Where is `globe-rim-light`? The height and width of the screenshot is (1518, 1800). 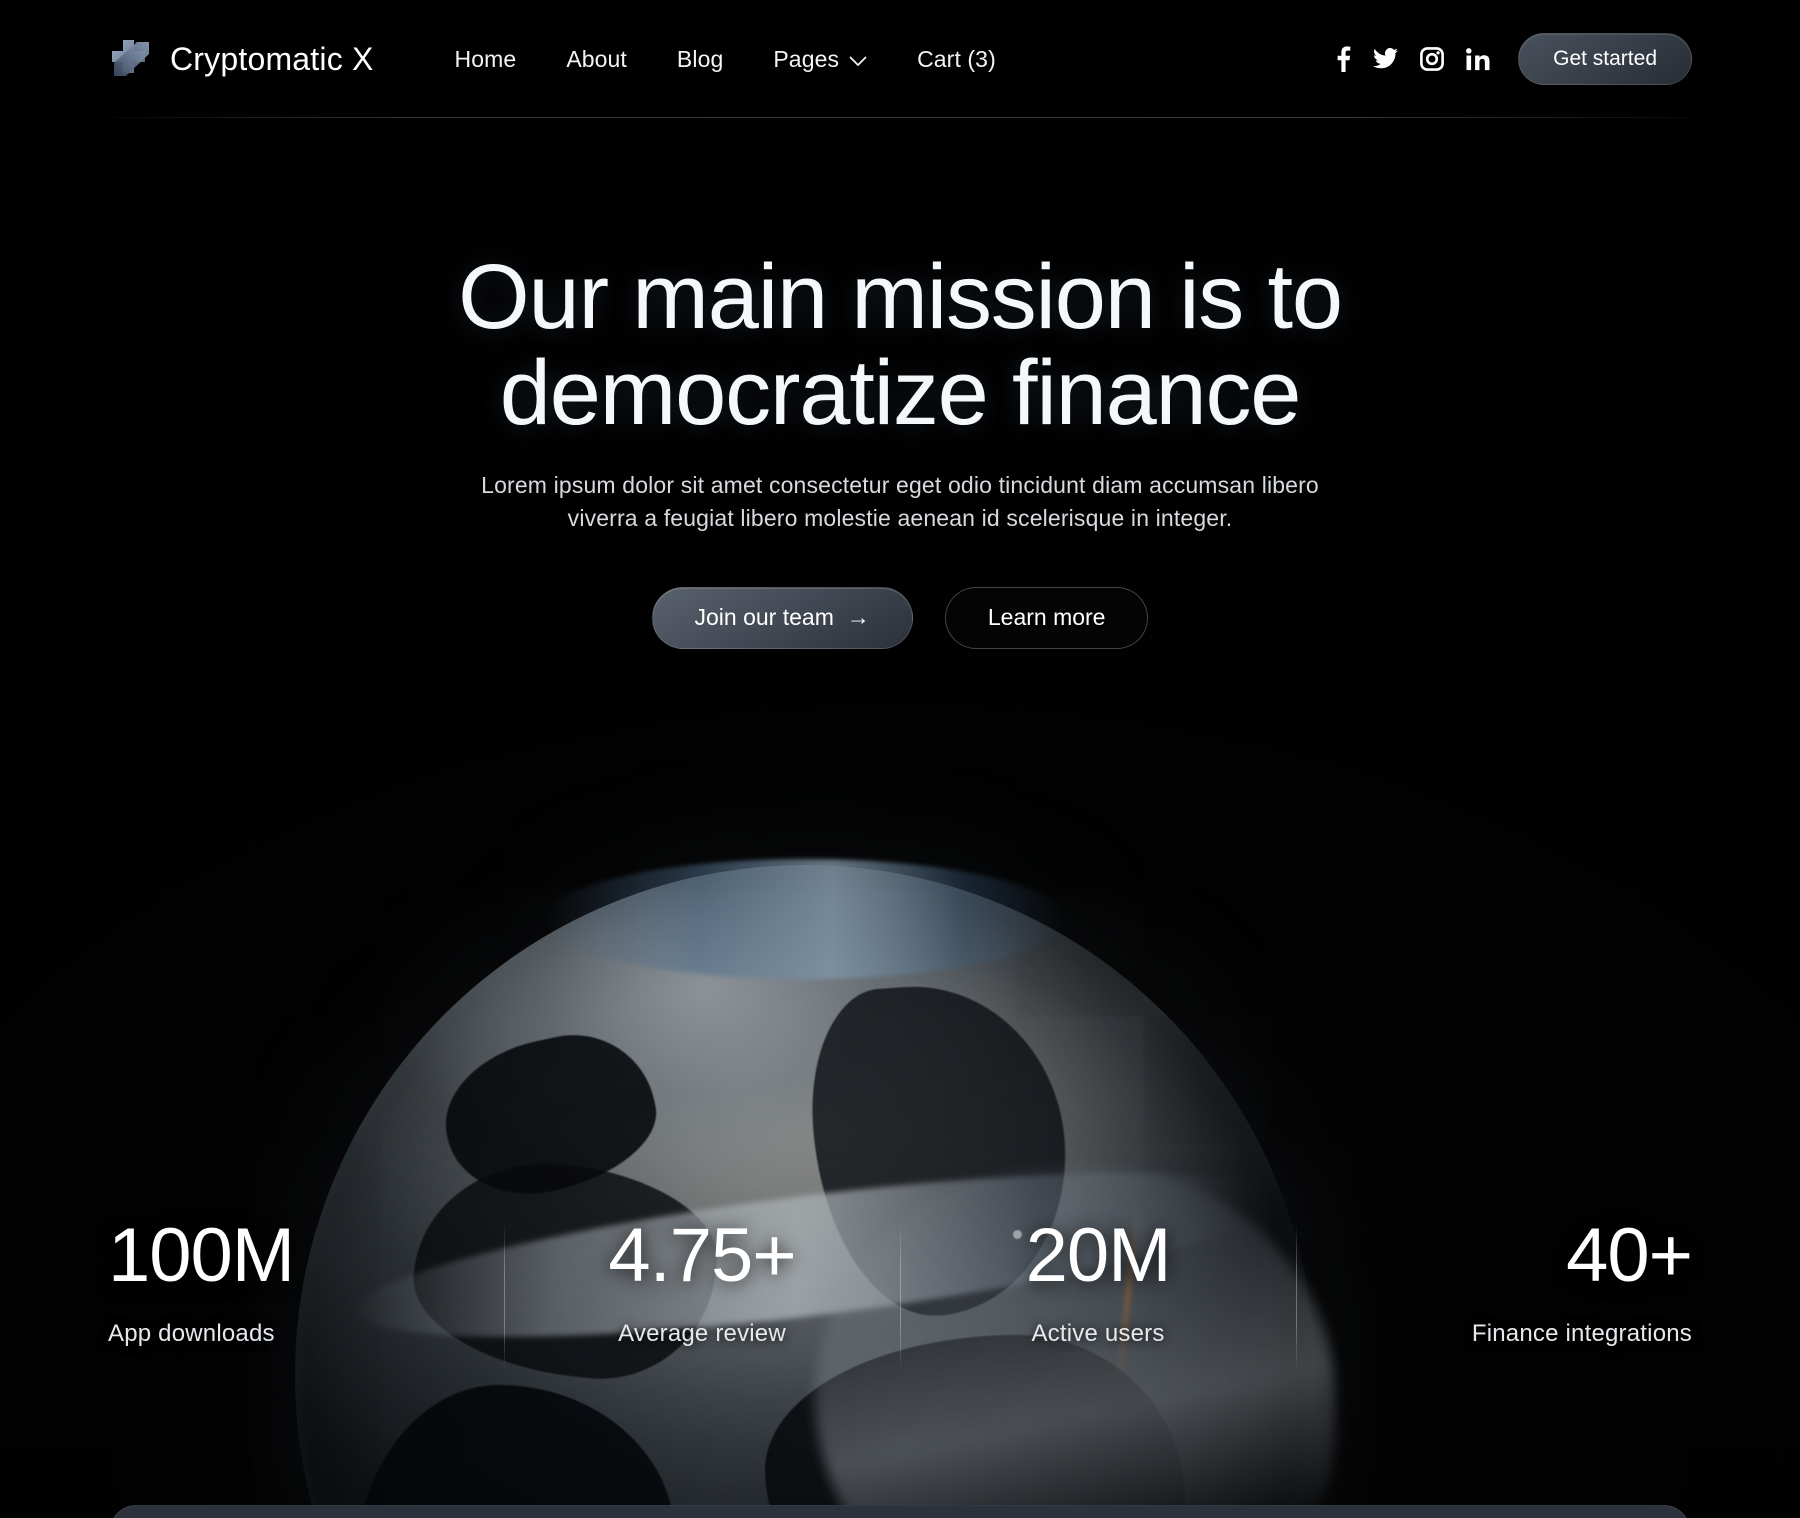
globe-rim-light is located at coordinates (805, 919).